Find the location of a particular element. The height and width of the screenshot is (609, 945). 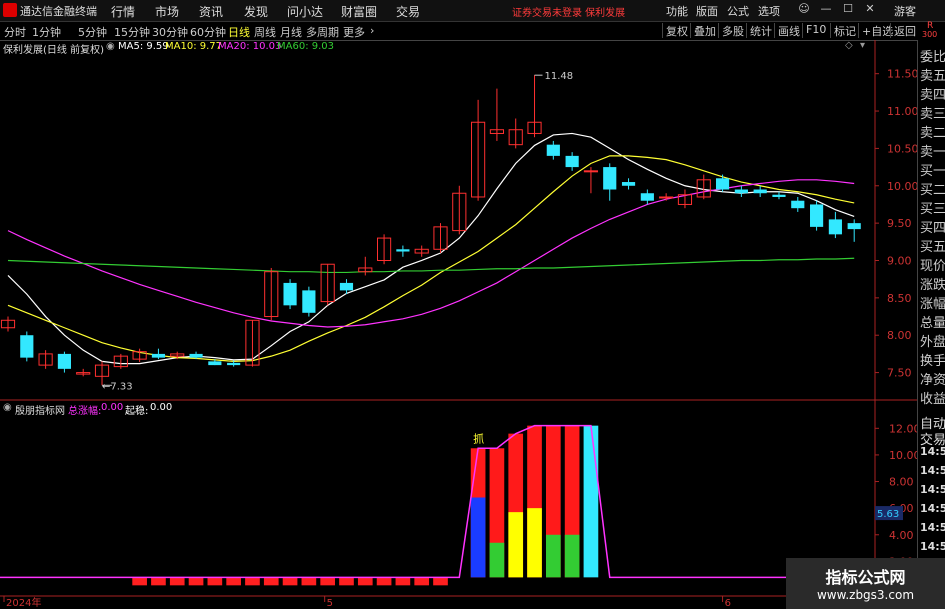

right-panel-item: 卖五 is located at coordinates (932, 74).